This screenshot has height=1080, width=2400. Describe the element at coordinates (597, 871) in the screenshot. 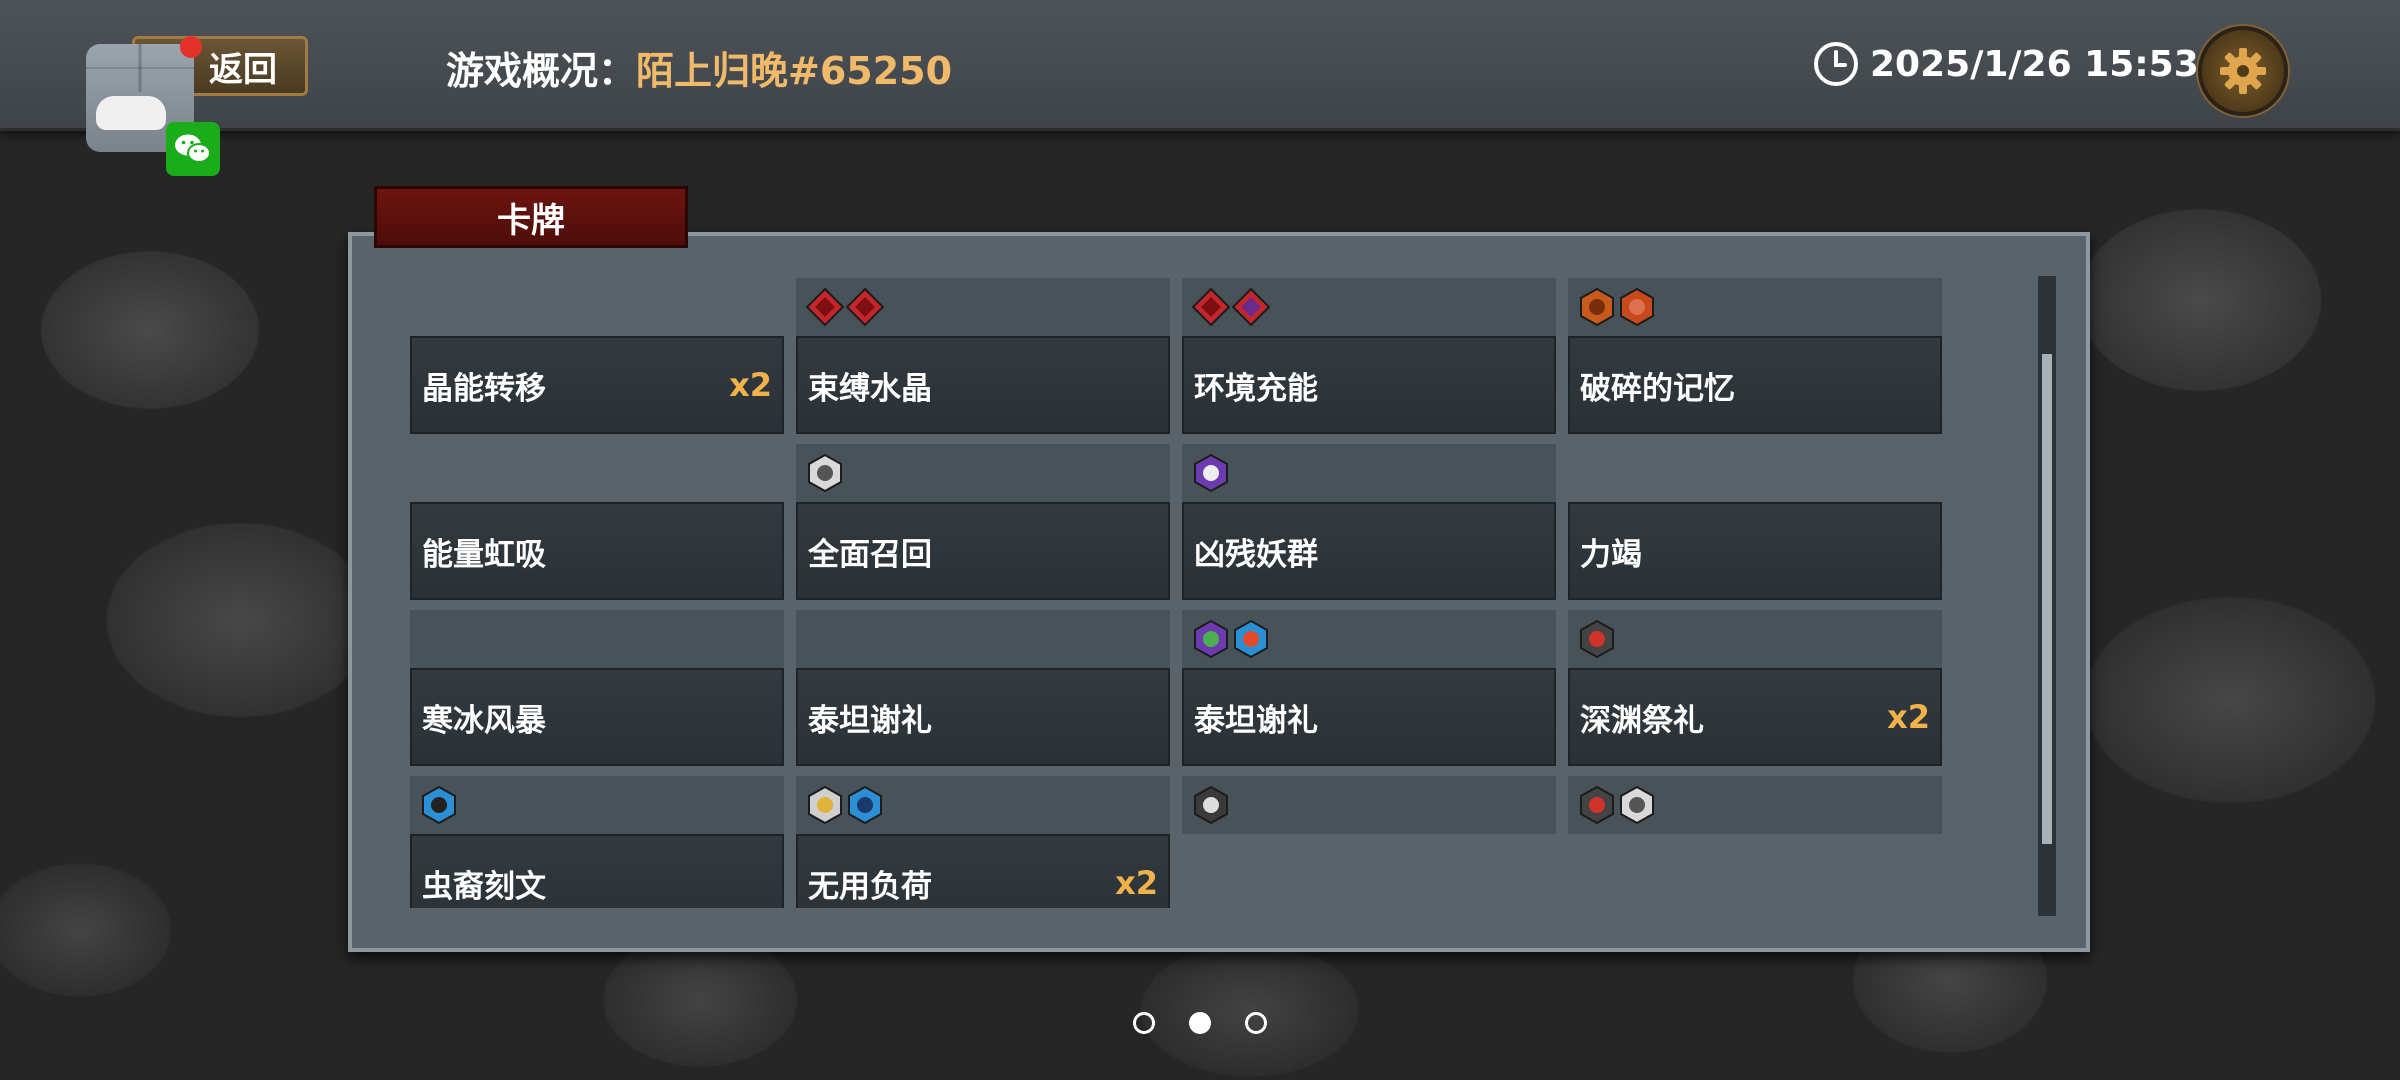

I see `card-name-box: 虫裔刻文` at that location.